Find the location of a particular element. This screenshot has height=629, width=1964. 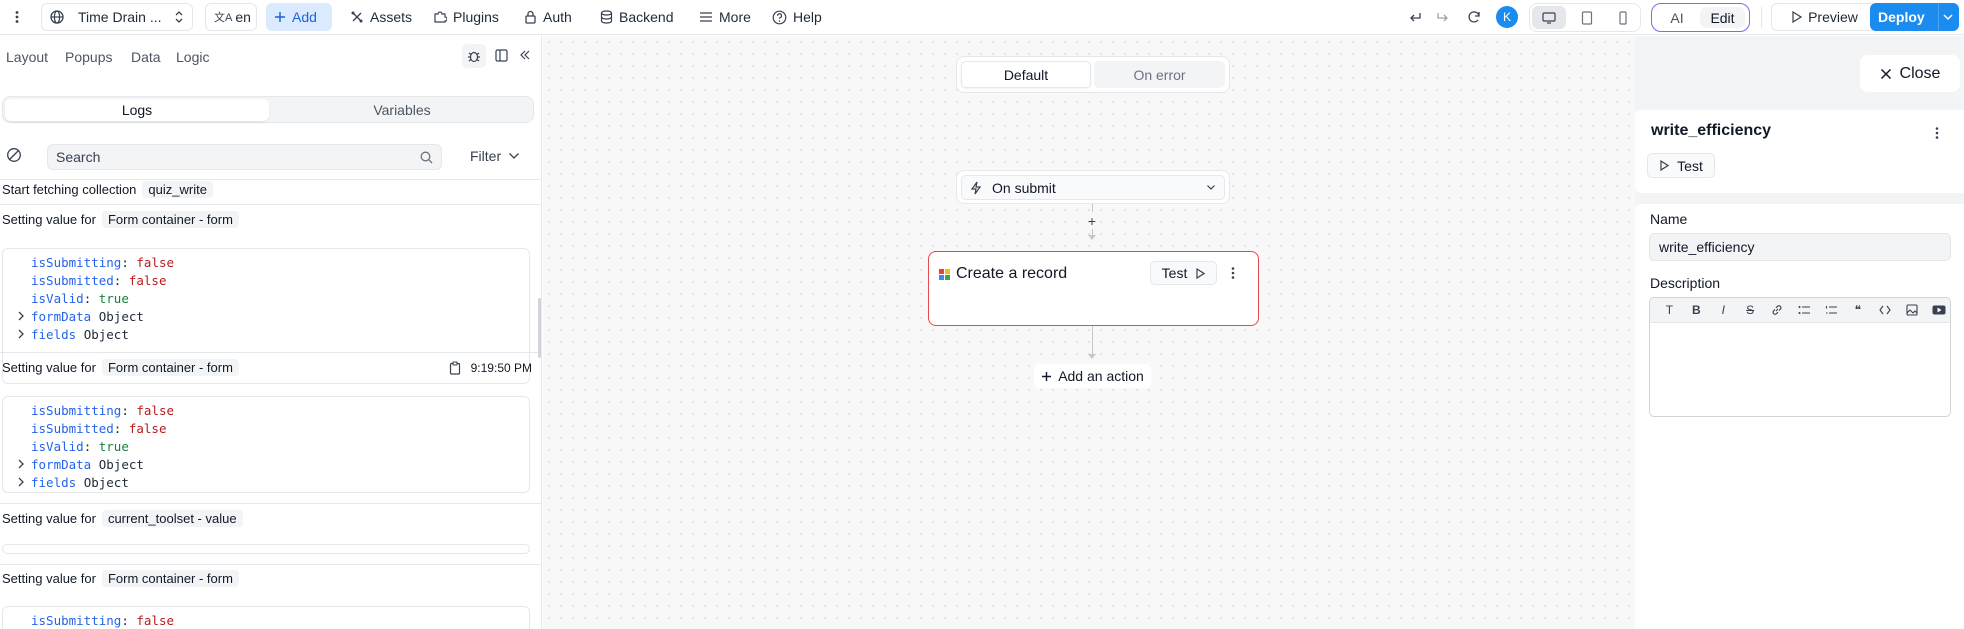

numbered-list-icon is located at coordinates (1830, 310).